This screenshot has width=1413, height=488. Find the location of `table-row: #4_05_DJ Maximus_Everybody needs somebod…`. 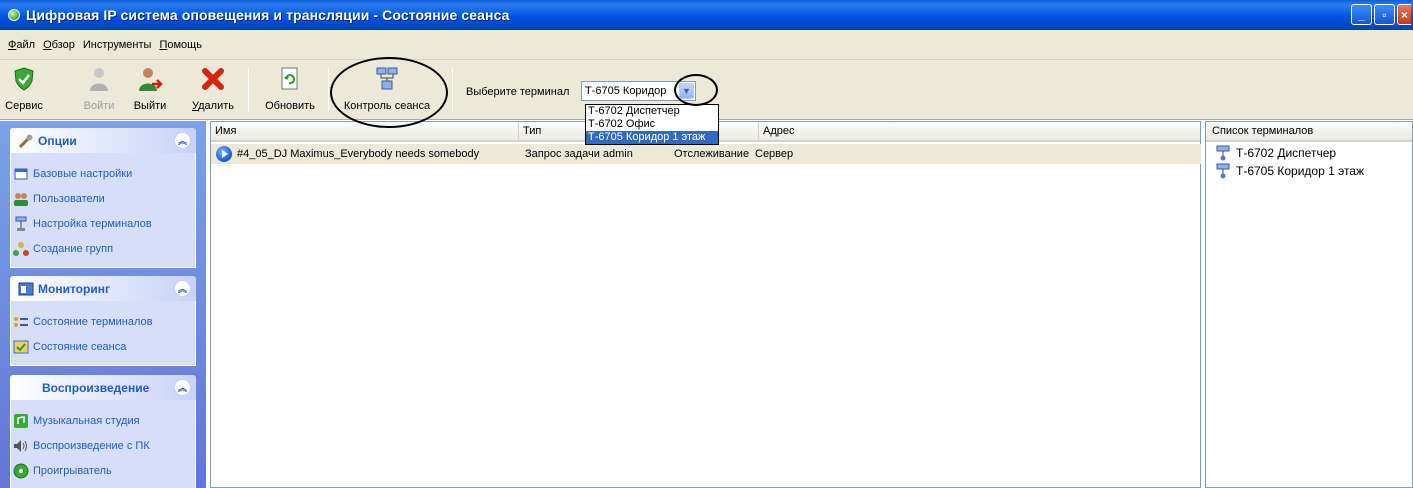

table-row: #4_05_DJ Maximus_Everybody needs somebod… is located at coordinates (706, 154).